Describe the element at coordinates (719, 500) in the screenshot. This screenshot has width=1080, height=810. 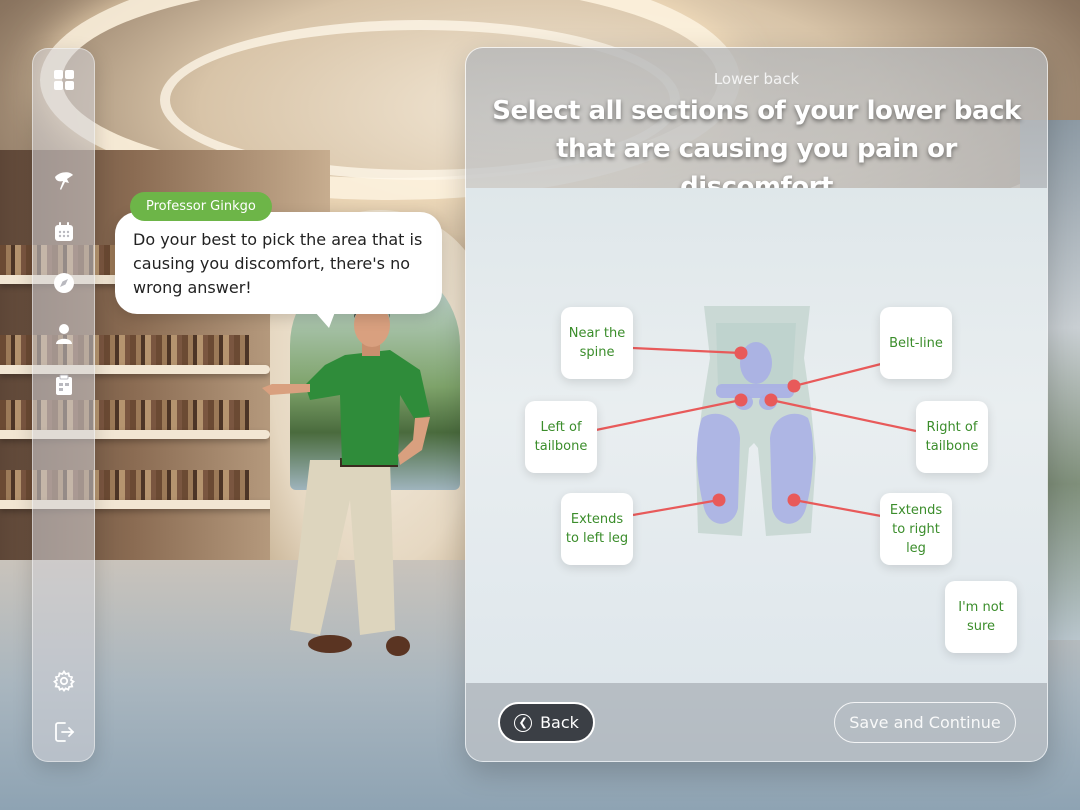
I see `left-leg-marker` at that location.